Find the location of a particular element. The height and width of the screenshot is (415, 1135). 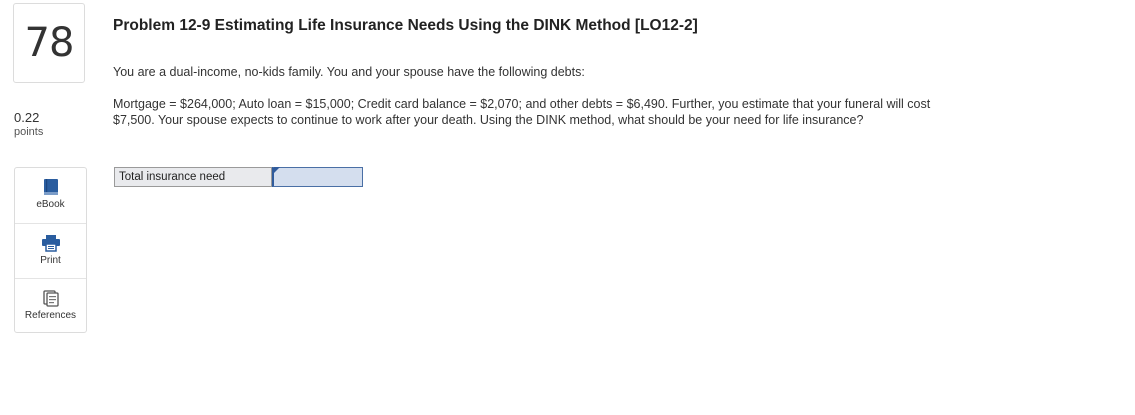

question-number: 78 is located at coordinates (49, 43).